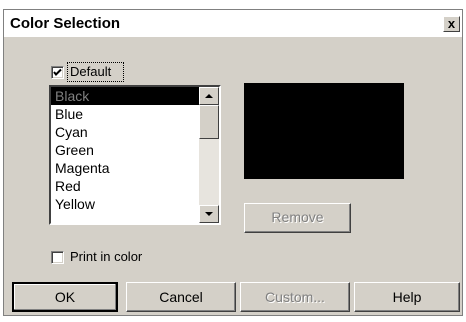  I want to click on scroll-up-button, so click(209, 96).